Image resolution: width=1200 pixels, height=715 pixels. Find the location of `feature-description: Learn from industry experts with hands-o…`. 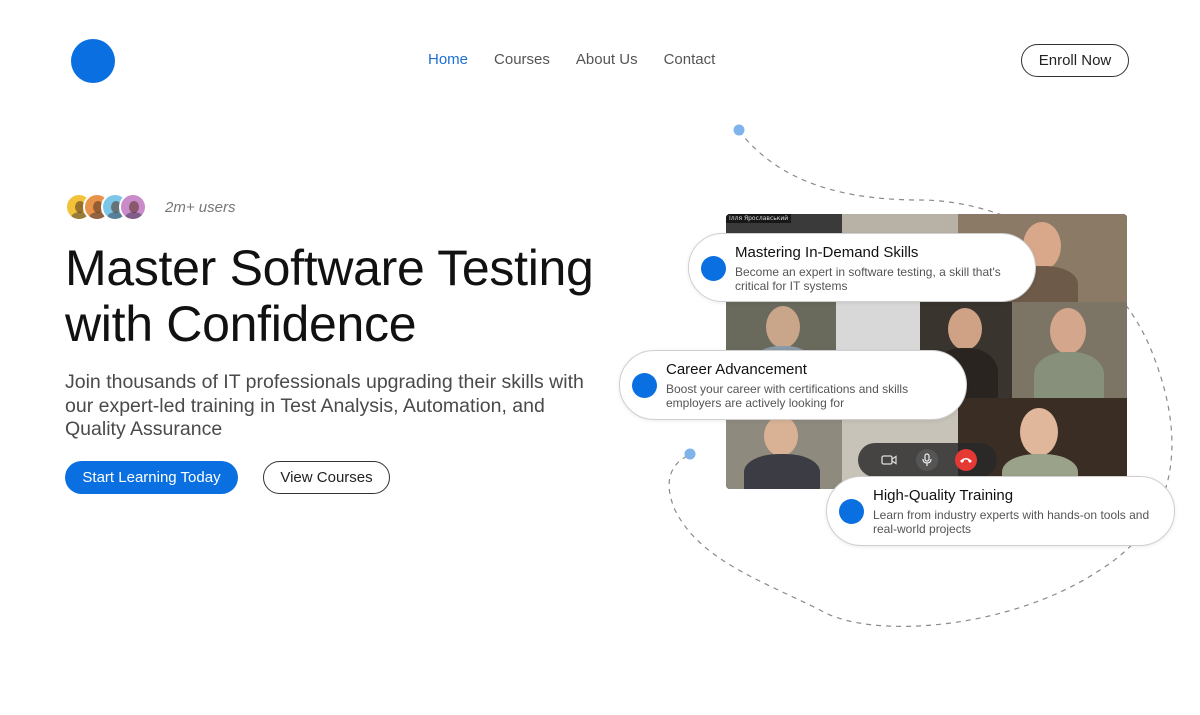

feature-description: Learn from industry experts with hands-o… is located at coordinates (1011, 522).